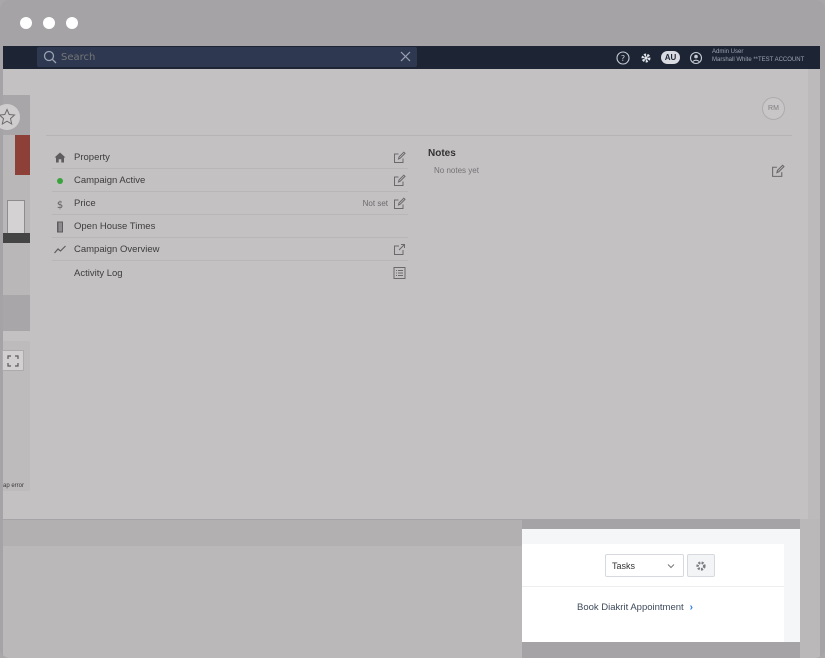 Image resolution: width=825 pixels, height=658 pixels. I want to click on door-icon, so click(60, 227).